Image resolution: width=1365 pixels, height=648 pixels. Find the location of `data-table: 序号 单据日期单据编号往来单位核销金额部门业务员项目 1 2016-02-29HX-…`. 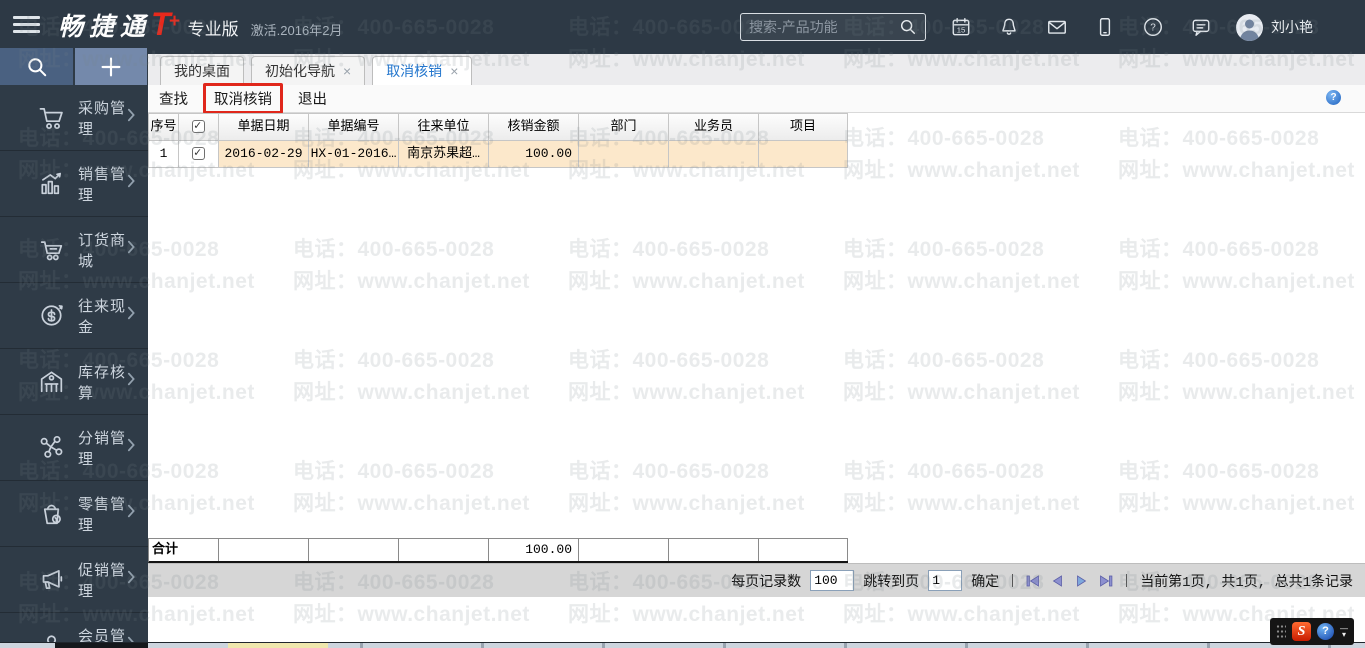

data-table: 序号 单据日期单据编号往来单位核销金额部门业务员项目 1 2016-02-29HX-… is located at coordinates (498, 140).